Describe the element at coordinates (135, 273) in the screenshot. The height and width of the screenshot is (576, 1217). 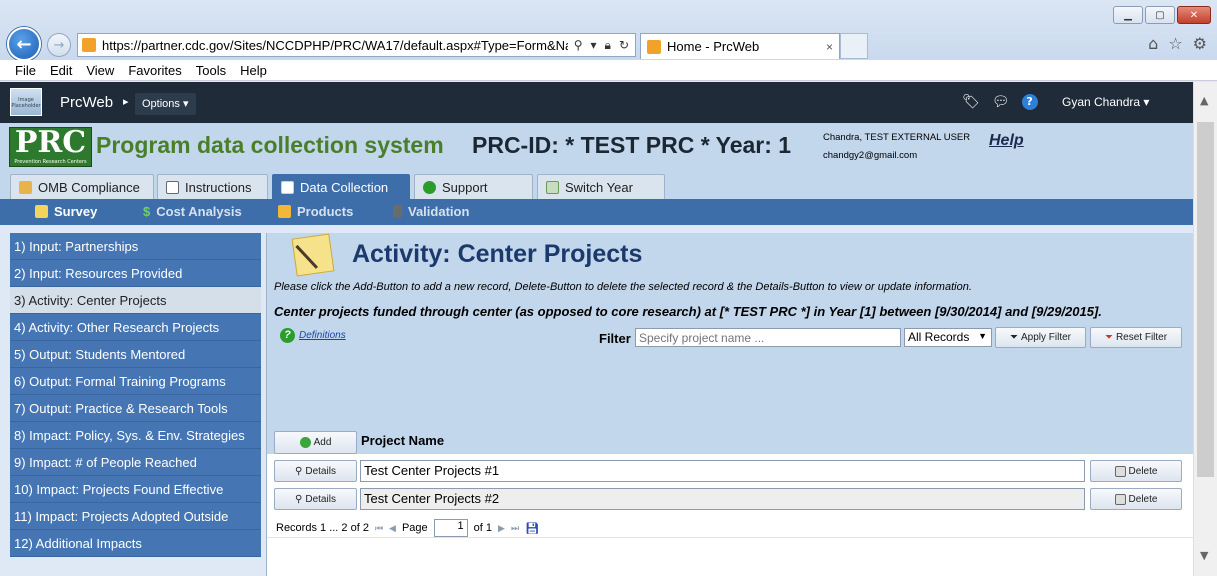
I see `sidebar-item-resources: 2) Input: Resources Provided` at that location.